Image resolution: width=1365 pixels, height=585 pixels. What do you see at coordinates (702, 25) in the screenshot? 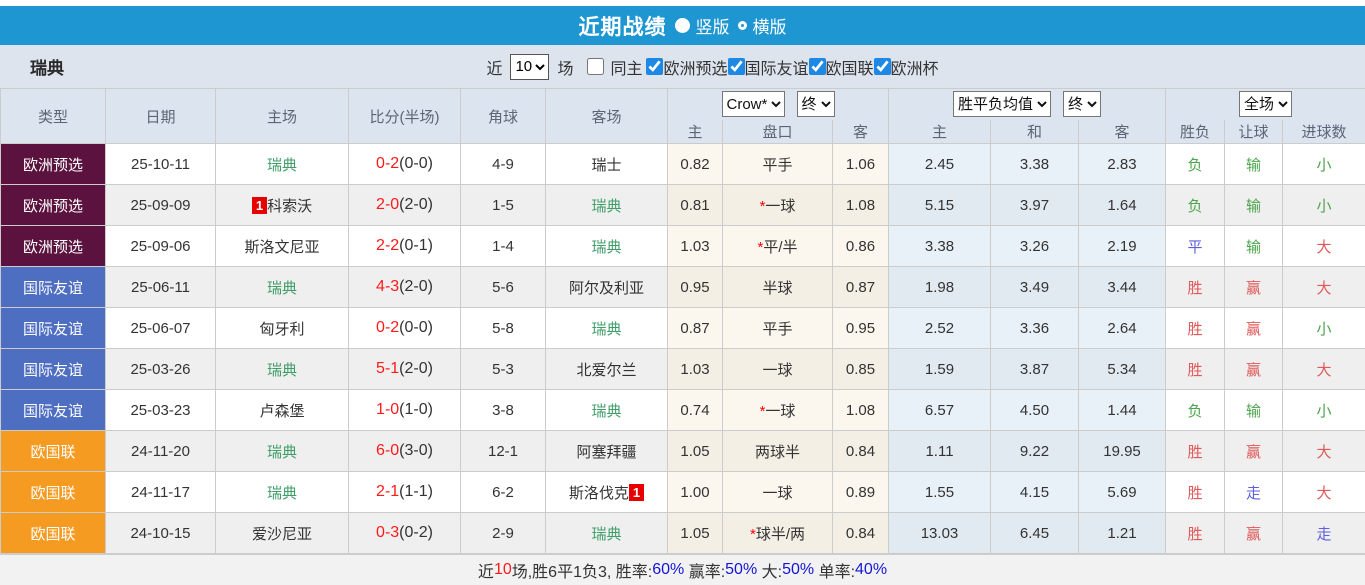
I see `layout-option-vertical: 竖版` at bounding box center [702, 25].